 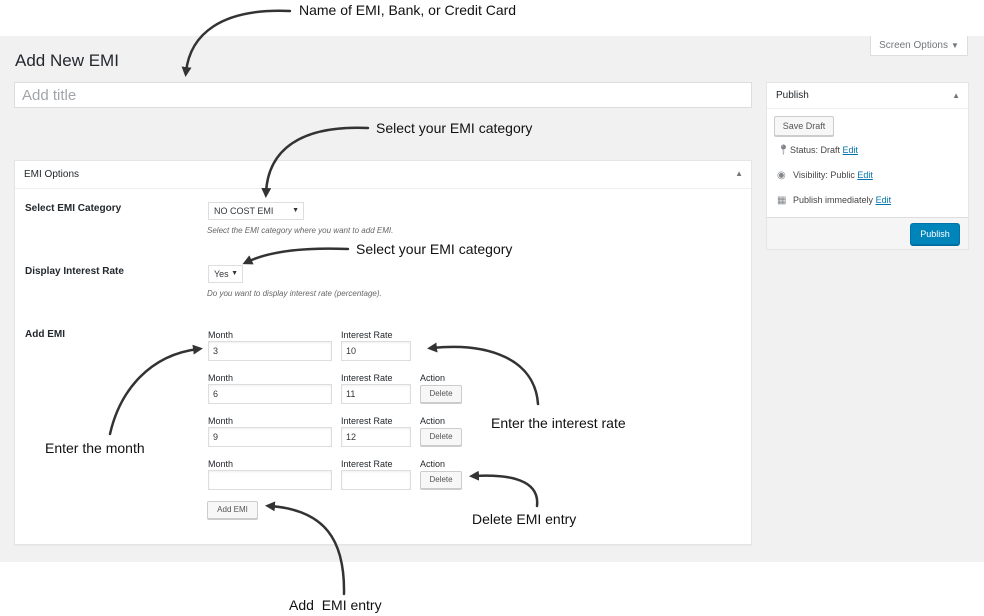 What do you see at coordinates (270, 480) in the screenshot?
I see `month-input` at bounding box center [270, 480].